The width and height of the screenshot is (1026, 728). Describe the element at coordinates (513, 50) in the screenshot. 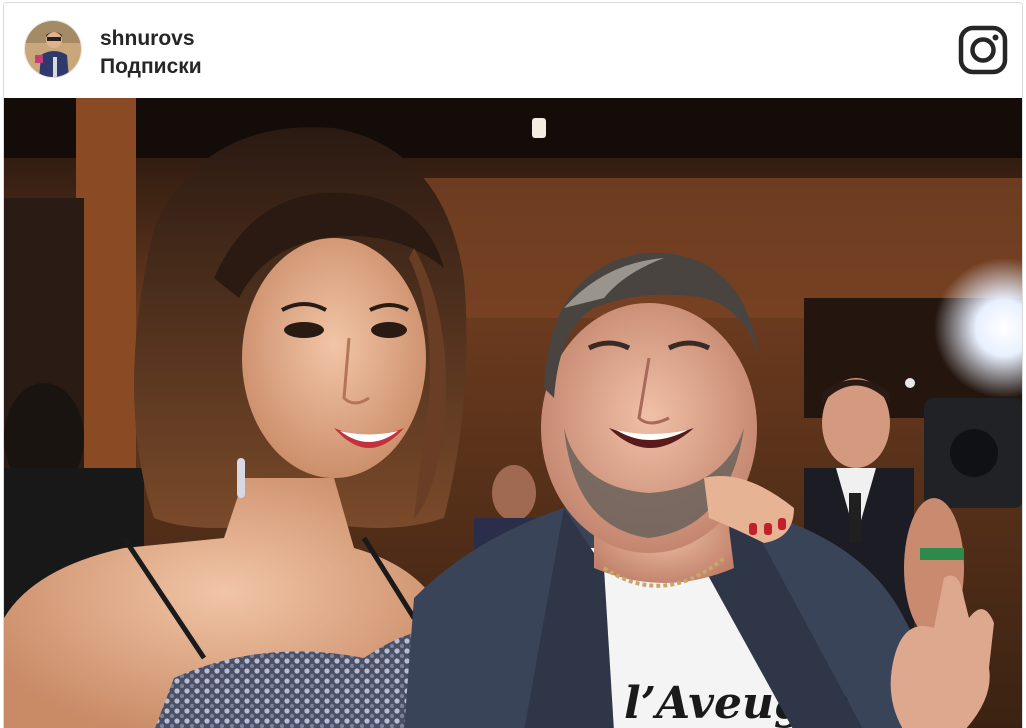

I see `post-header: shnurovs Подписки` at that location.